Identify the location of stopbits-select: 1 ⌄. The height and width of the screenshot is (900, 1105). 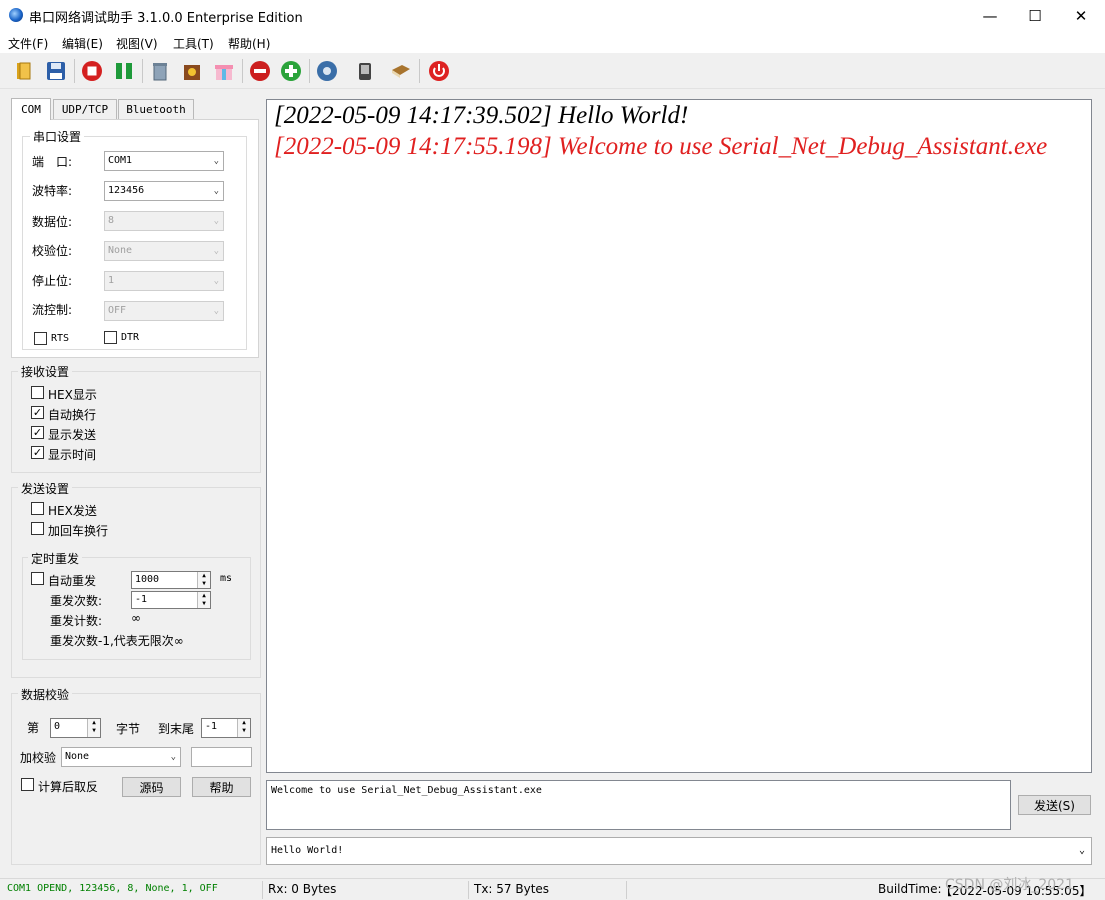
(164, 281).